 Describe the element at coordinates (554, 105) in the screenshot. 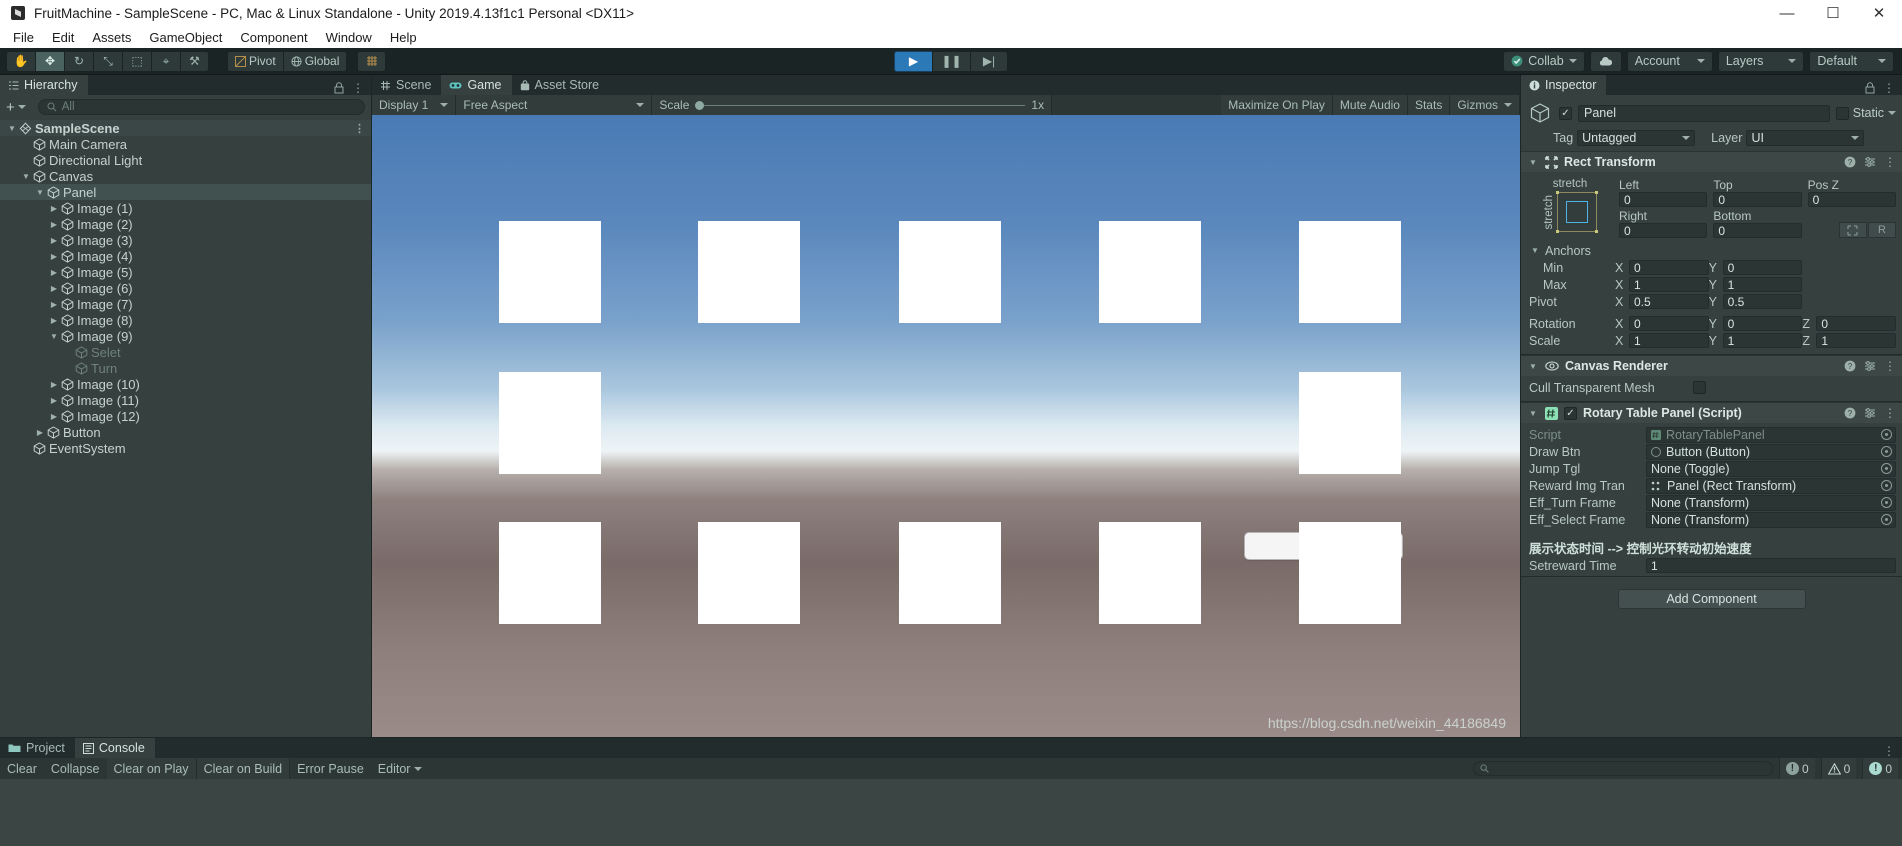

I see `aspect-dropdown: Free Aspect` at that location.